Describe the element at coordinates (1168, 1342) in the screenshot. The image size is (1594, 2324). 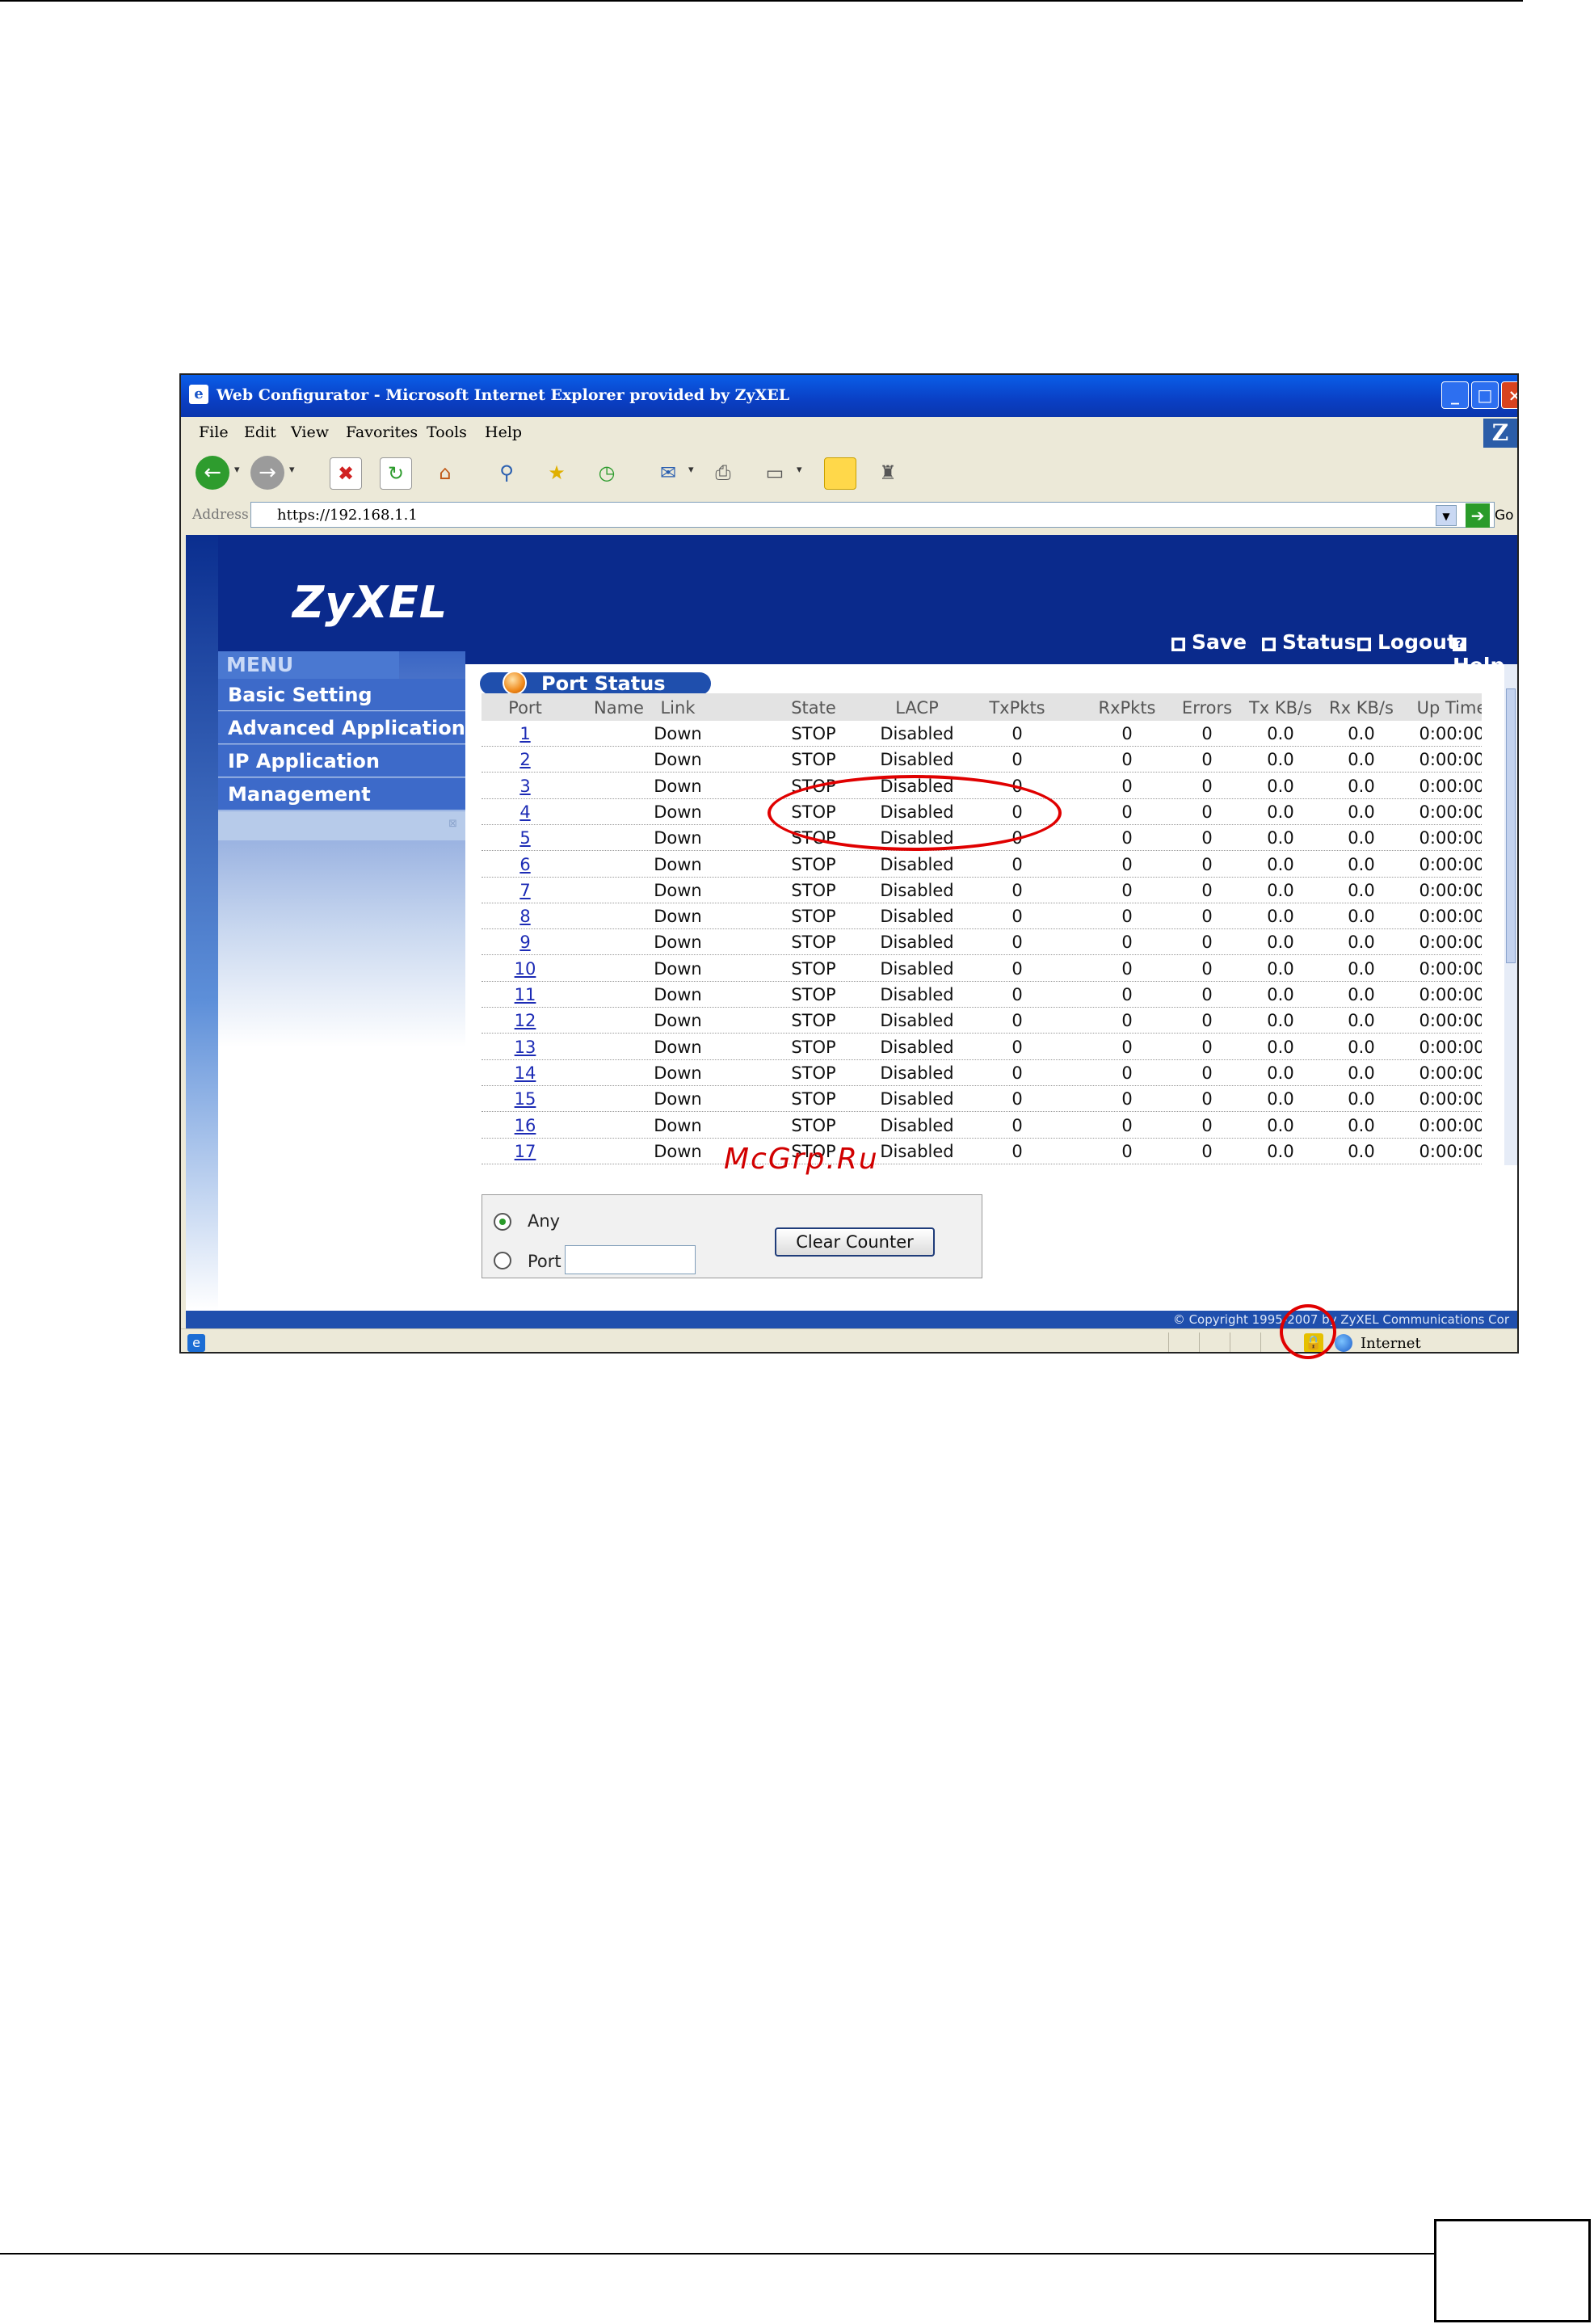
I see `status-separator` at that location.